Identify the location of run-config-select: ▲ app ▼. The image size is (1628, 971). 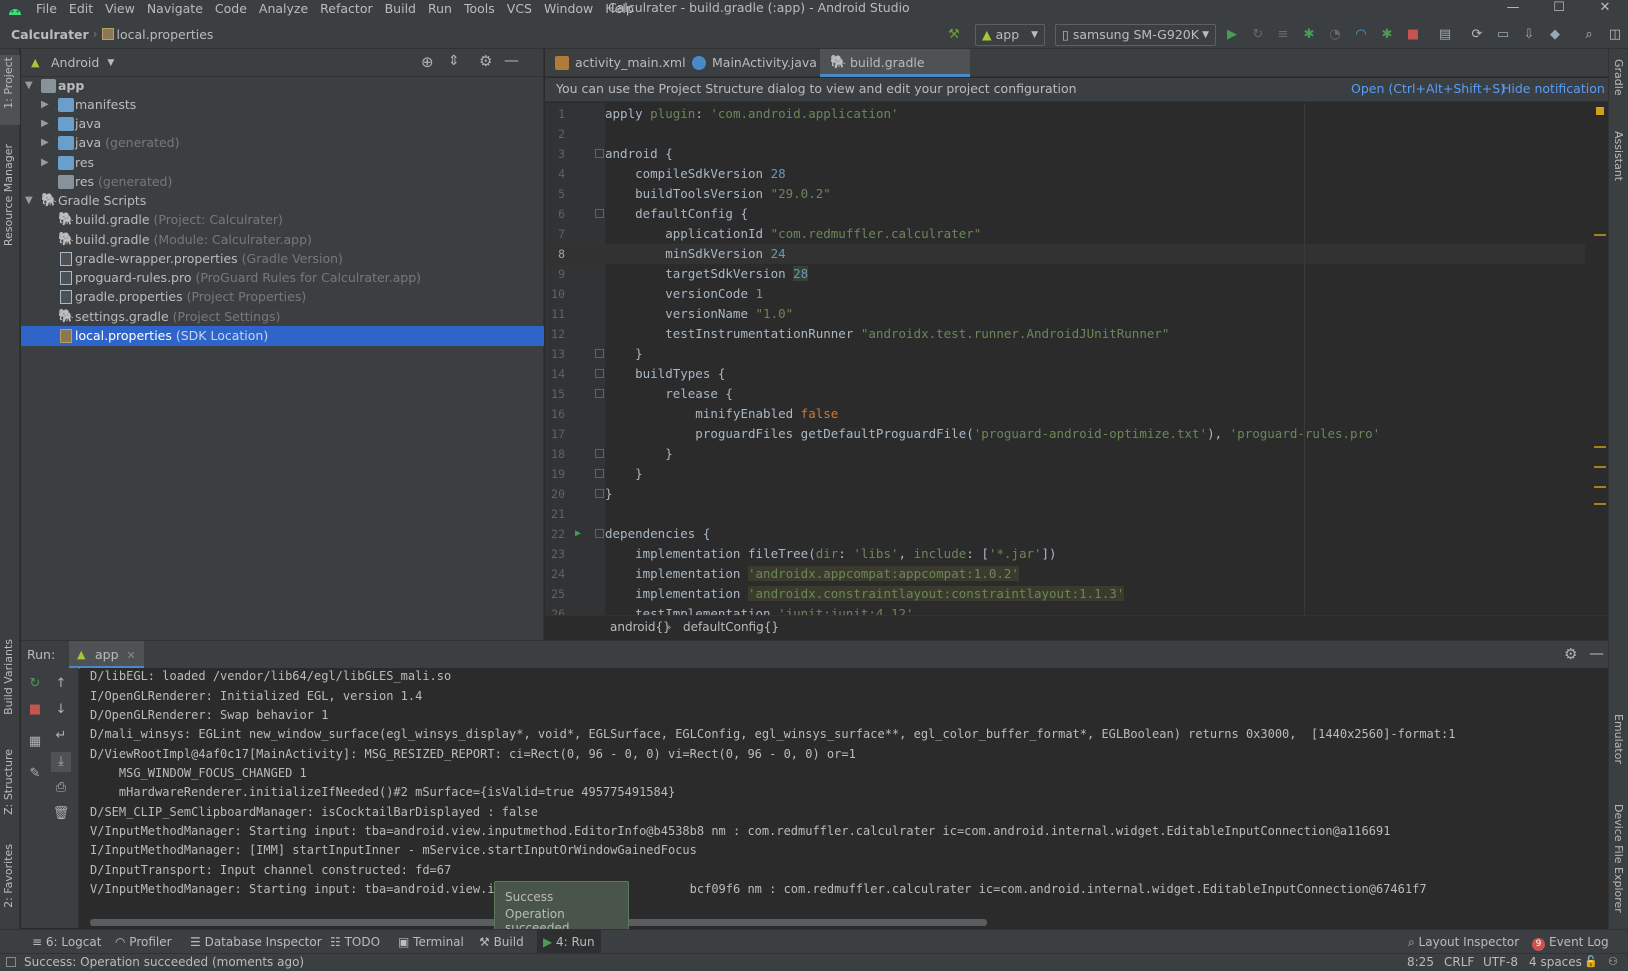
(1010, 35).